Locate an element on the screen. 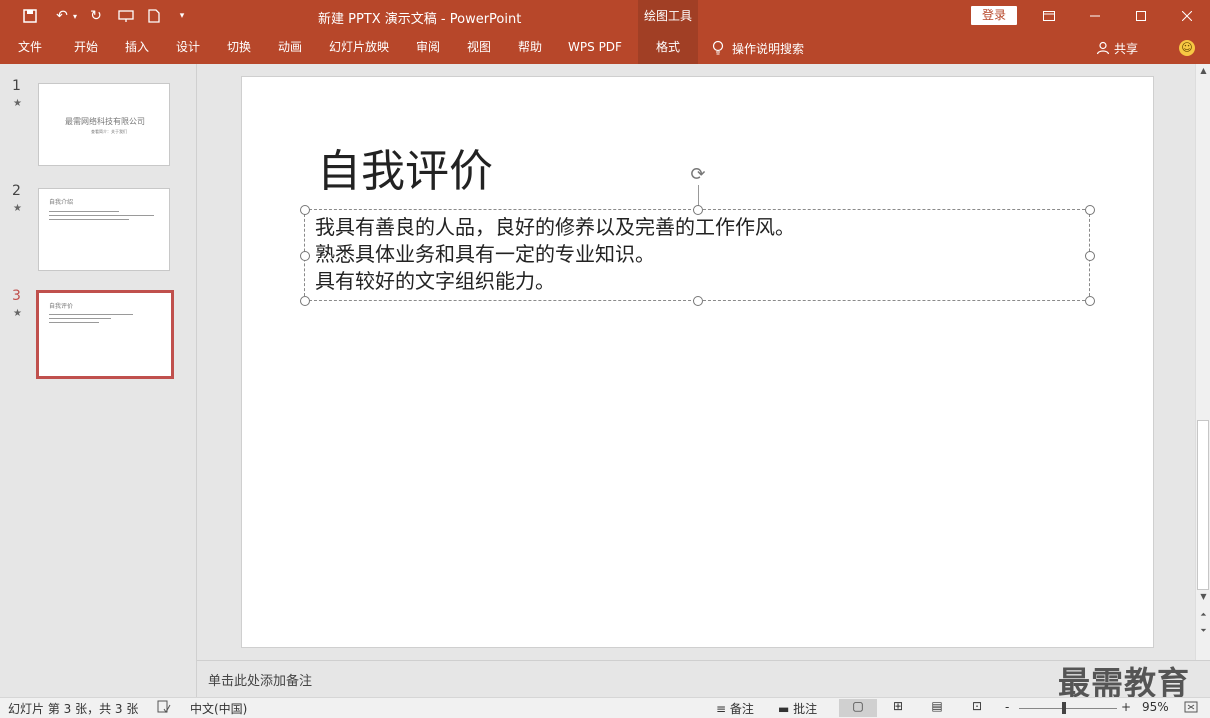 The width and height of the screenshot is (1210, 718). resize-handle-left is located at coordinates (305, 256).